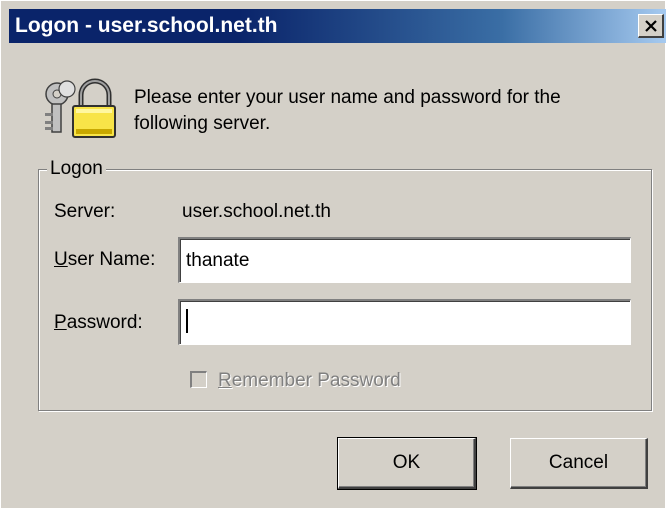 The image size is (668, 508). What do you see at coordinates (579, 463) in the screenshot?
I see `cancel-button: Cancel` at bounding box center [579, 463].